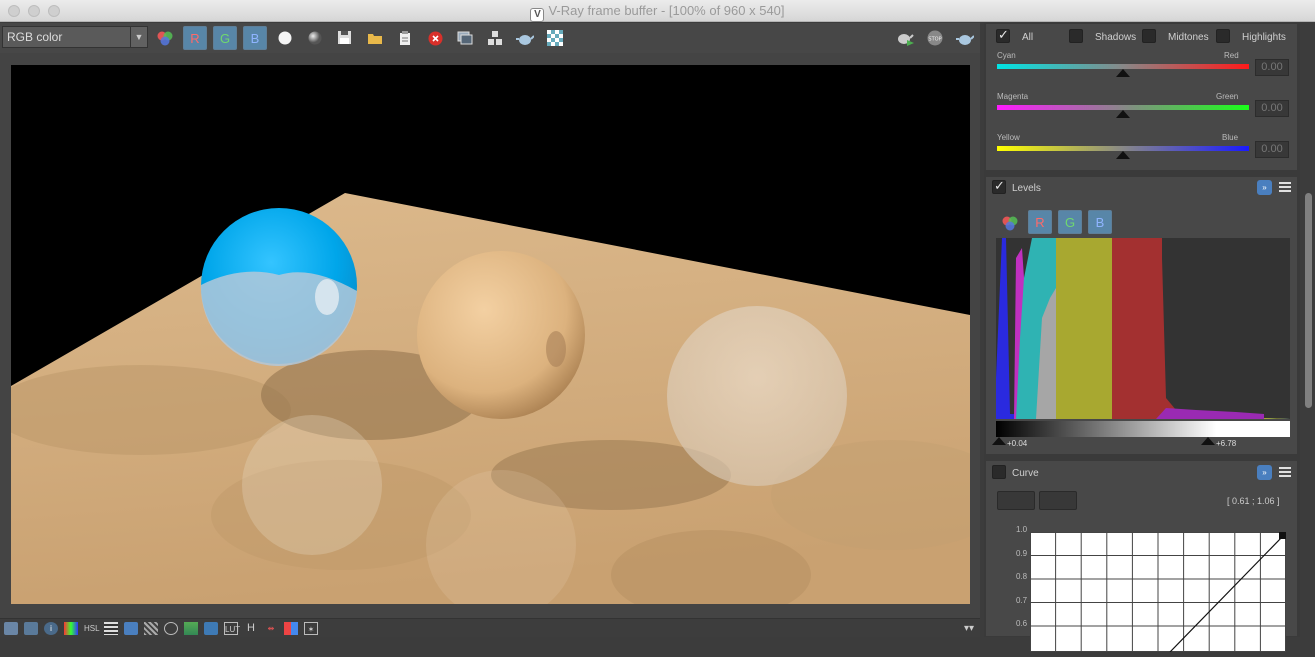  What do you see at coordinates (291, 628) in the screenshot?
I see `split-view-icon` at bounding box center [291, 628].